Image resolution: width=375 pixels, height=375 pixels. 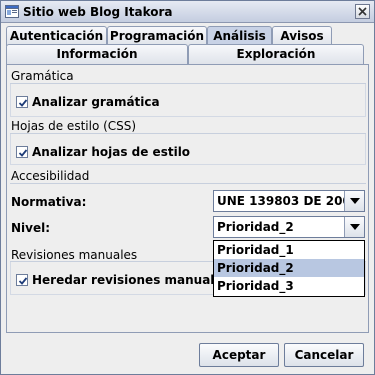 I want to click on cancel-button-label: Cancelar, so click(x=324, y=355).